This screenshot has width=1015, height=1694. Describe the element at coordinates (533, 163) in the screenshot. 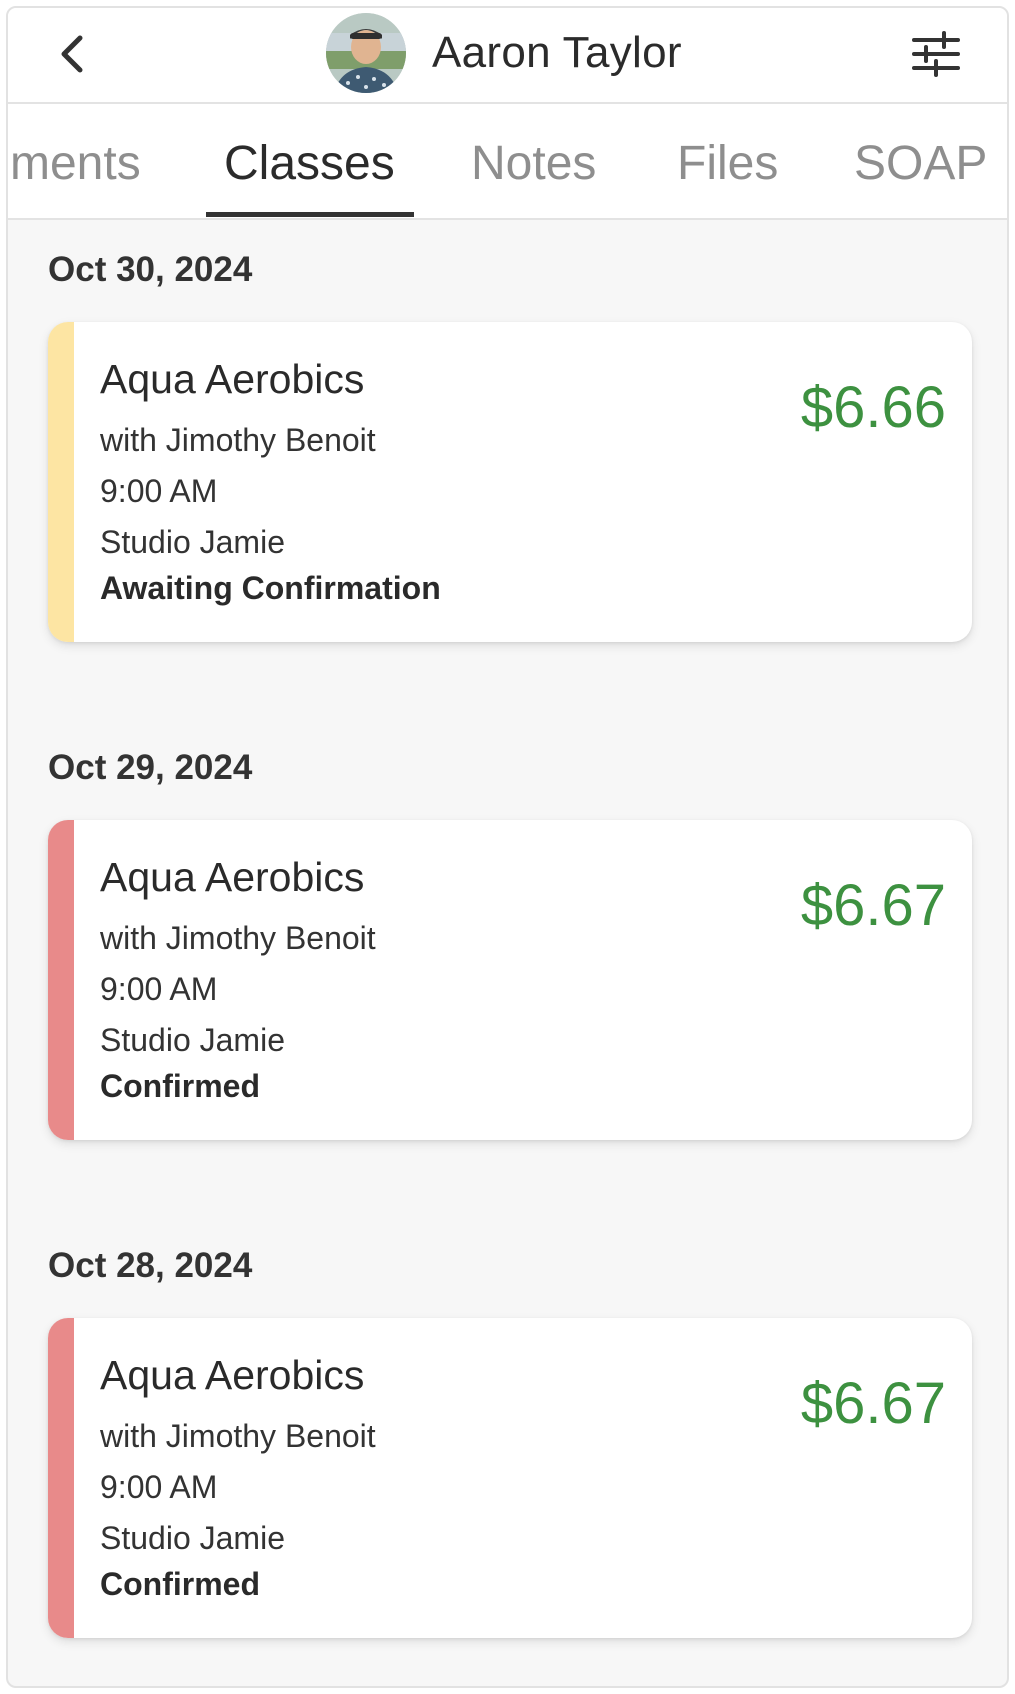

I see `tab-notes: Notes` at that location.